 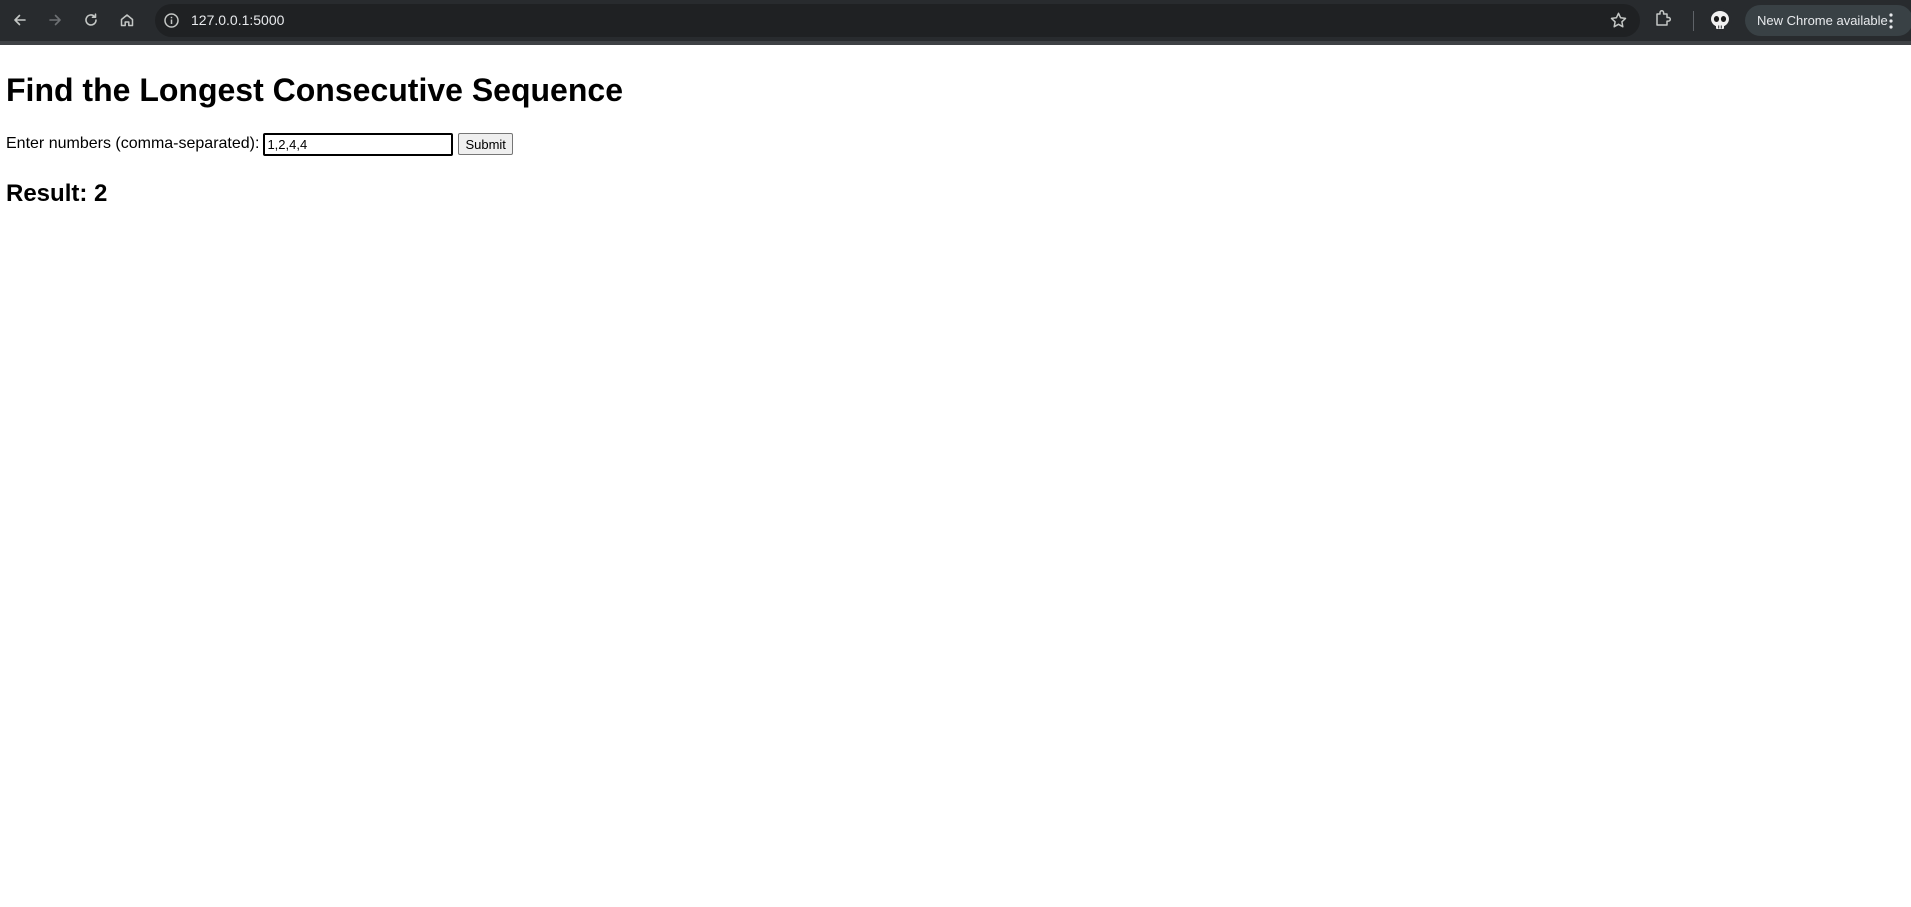 I want to click on browser-toolbar: 127.0.0.1:5000 New Chrome available, so click(x=955, y=22).